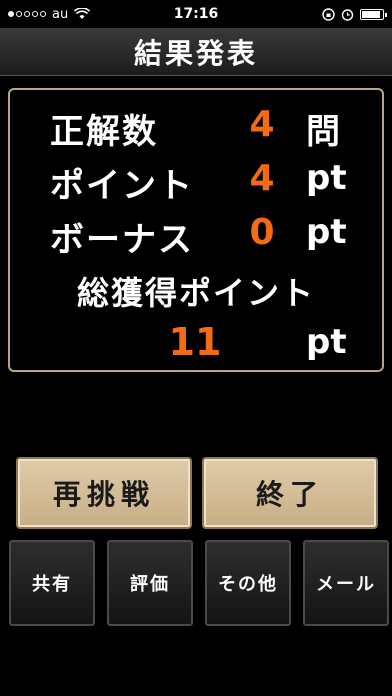 The width and height of the screenshot is (392, 696). Describe the element at coordinates (150, 583) in the screenshot. I see `rate-button: 評価` at that location.